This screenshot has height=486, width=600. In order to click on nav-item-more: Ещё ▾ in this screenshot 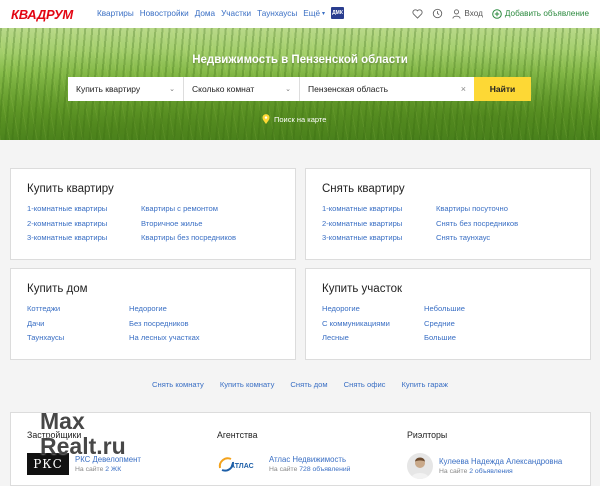, I will do `click(314, 13)`.